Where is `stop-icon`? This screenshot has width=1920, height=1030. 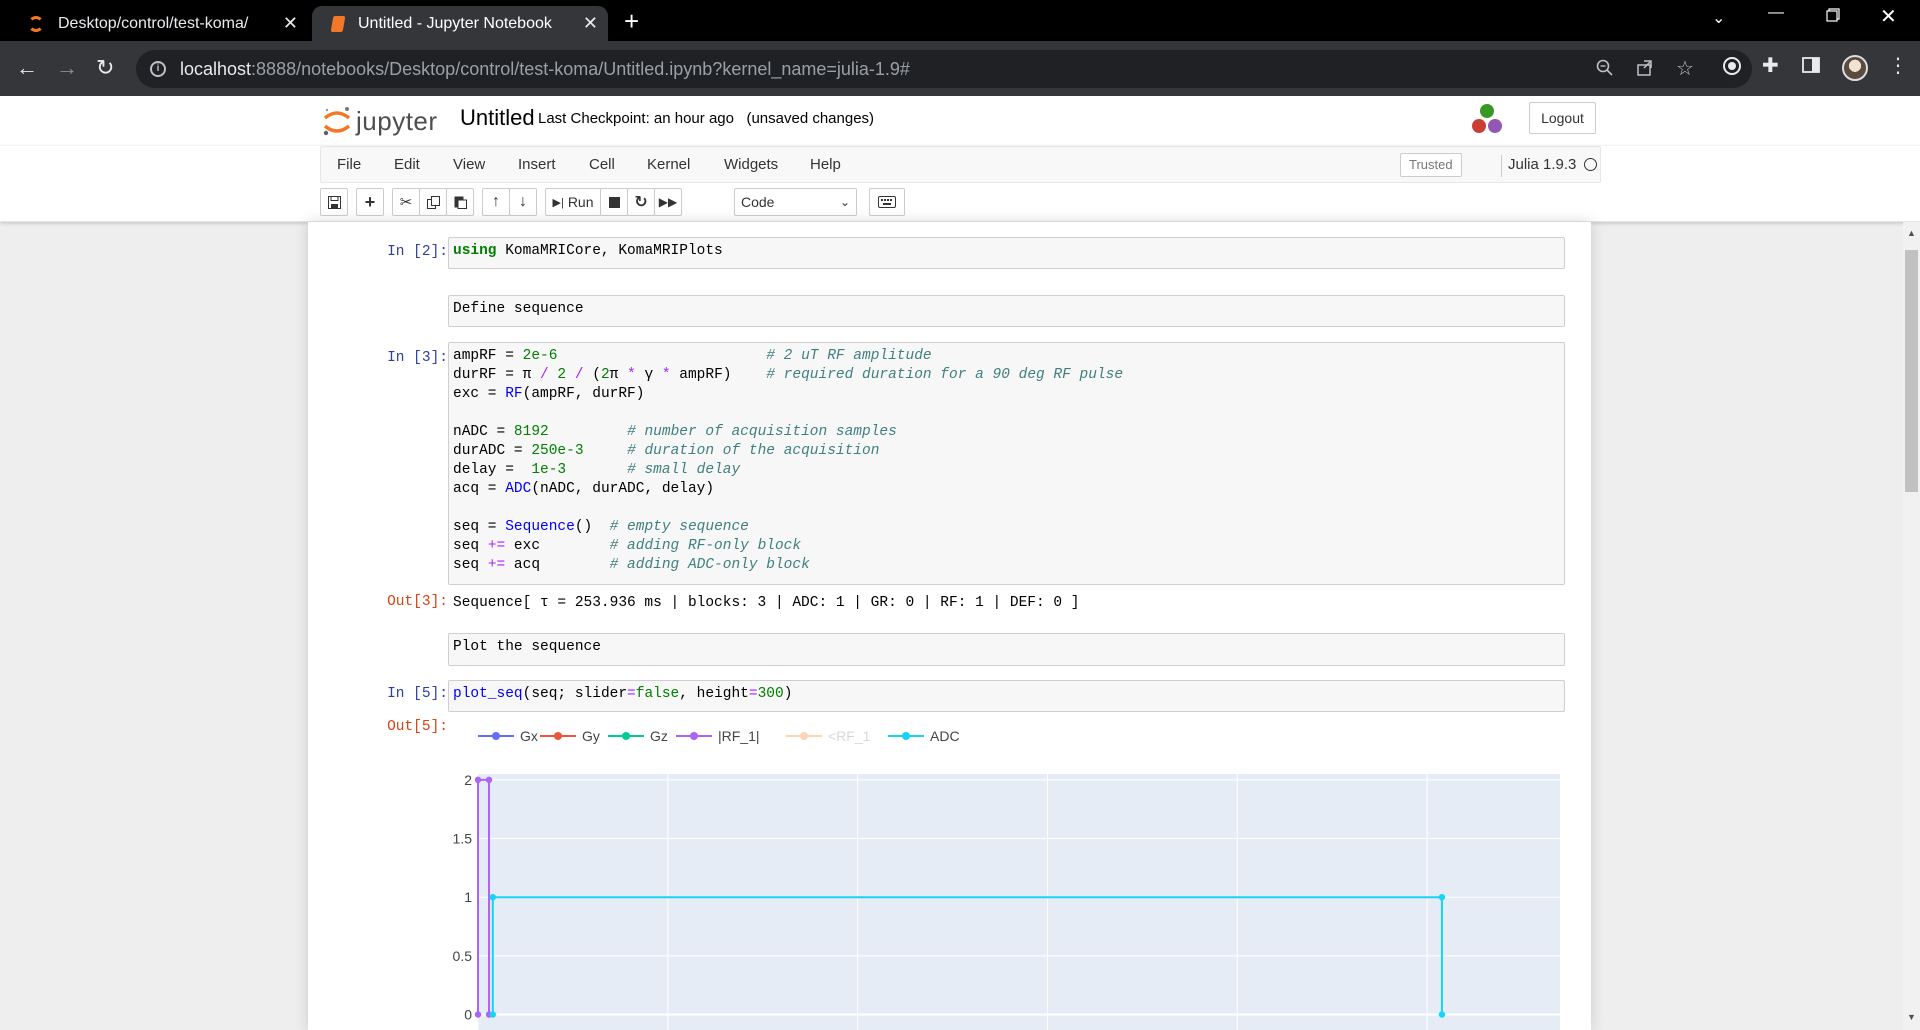
stop-icon is located at coordinates (614, 202).